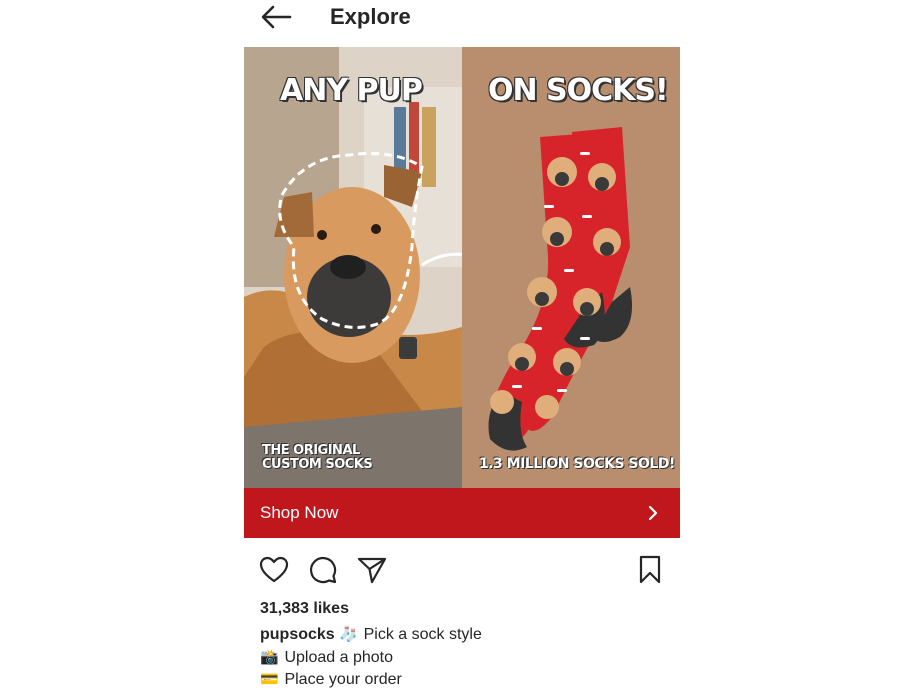 This screenshot has width=912, height=694. Describe the element at coordinates (462, 20) in the screenshot. I see `top-bar: Explore` at that location.